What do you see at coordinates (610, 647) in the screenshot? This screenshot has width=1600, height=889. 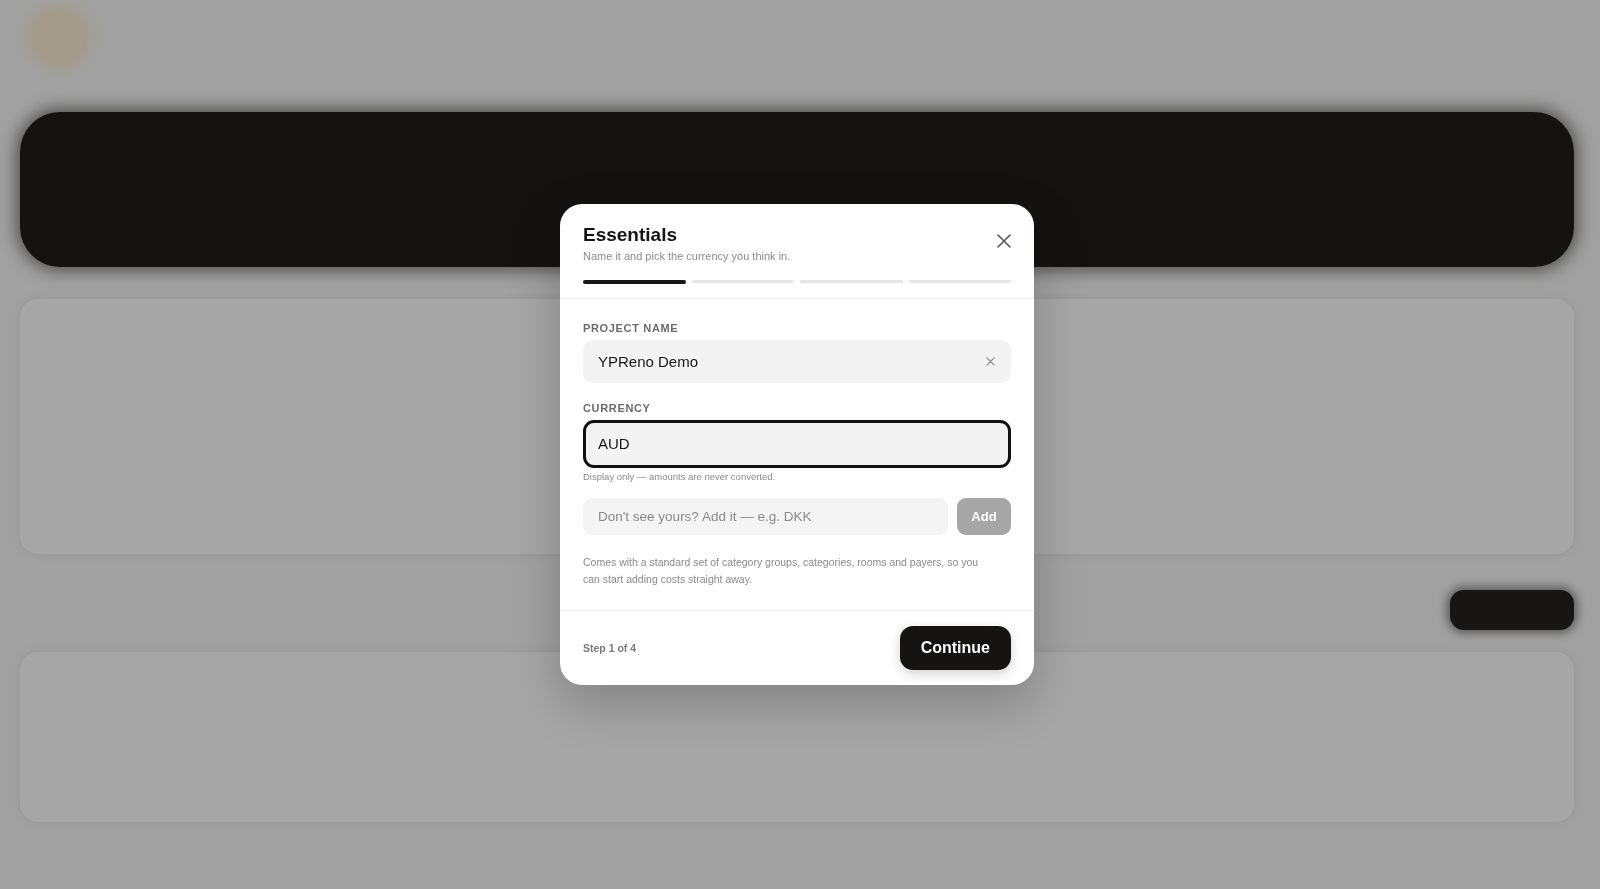 I see `step-indicator: Step 1 of 4` at bounding box center [610, 647].